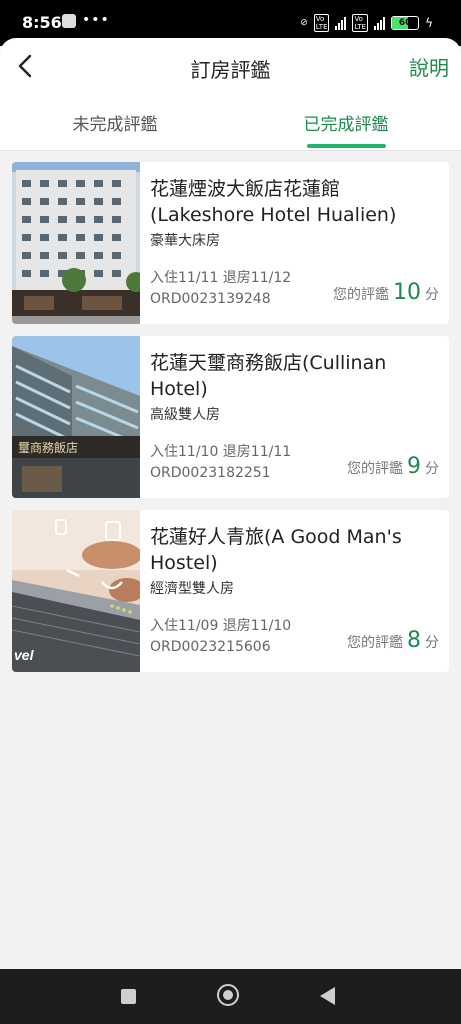 The height and width of the screenshot is (1024, 461). I want to click on review-info: 花蓮天璽商務飯店(Cullinan Hotel) 高級雙人房, so click(294, 387).